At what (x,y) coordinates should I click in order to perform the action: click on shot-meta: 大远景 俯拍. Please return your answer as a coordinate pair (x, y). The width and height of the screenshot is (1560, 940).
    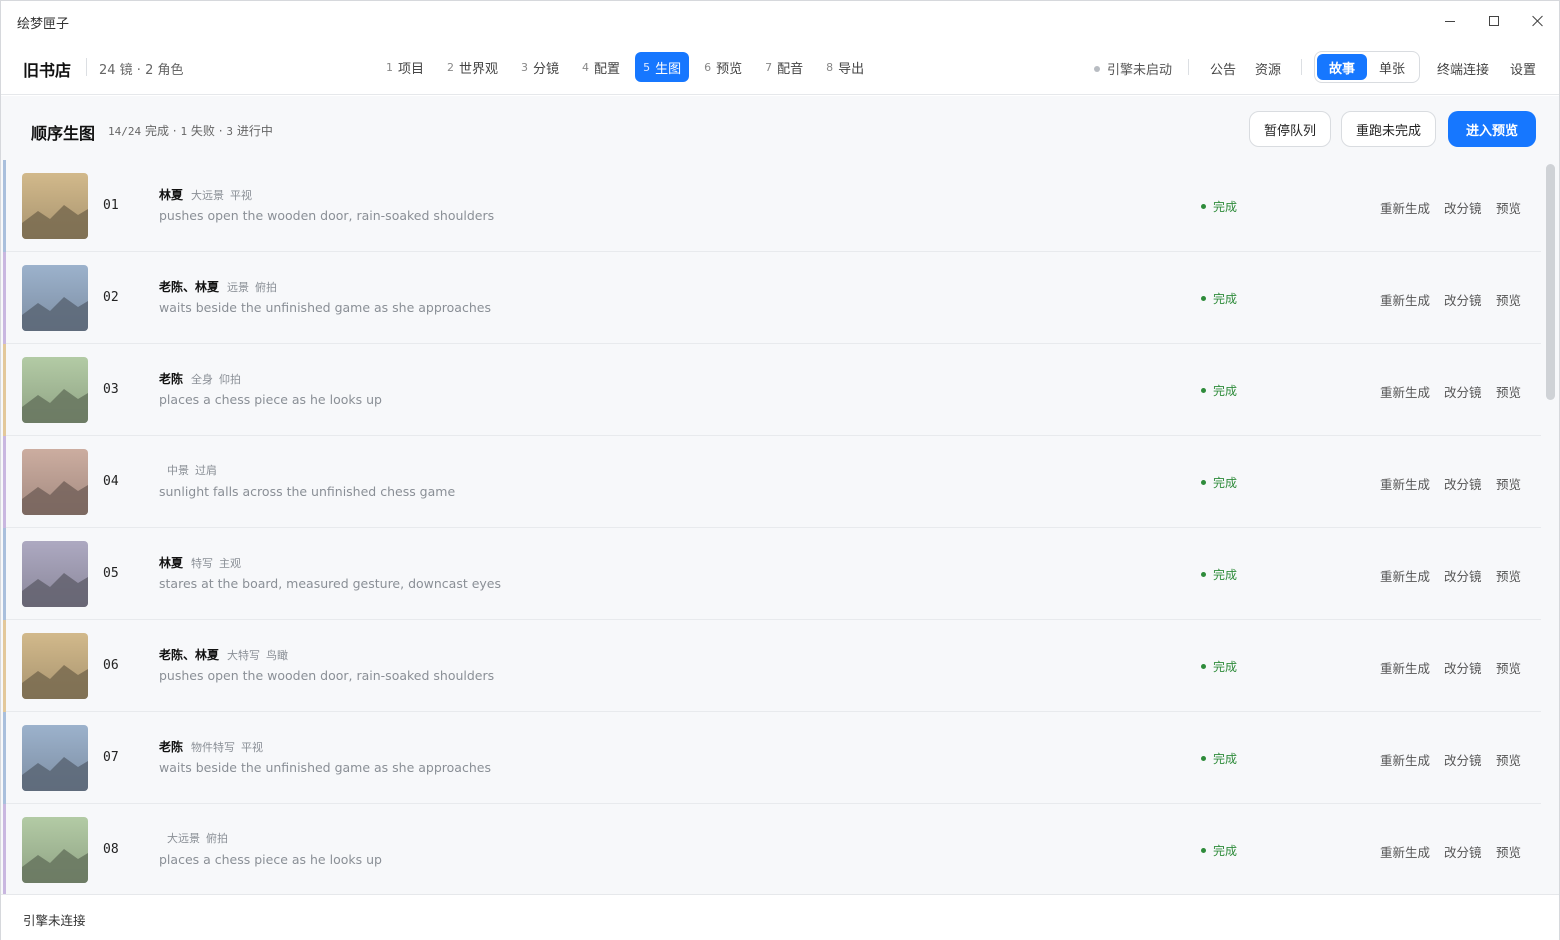
    Looking at the image, I should click on (196, 838).